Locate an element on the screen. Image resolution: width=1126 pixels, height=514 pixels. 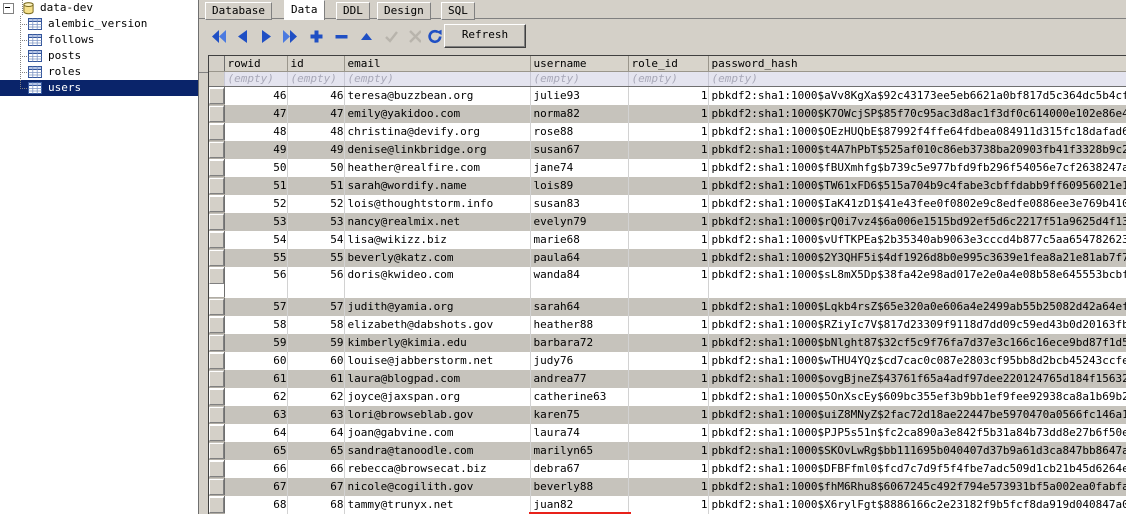
cell-username: jane74 is located at coordinates (579, 167).